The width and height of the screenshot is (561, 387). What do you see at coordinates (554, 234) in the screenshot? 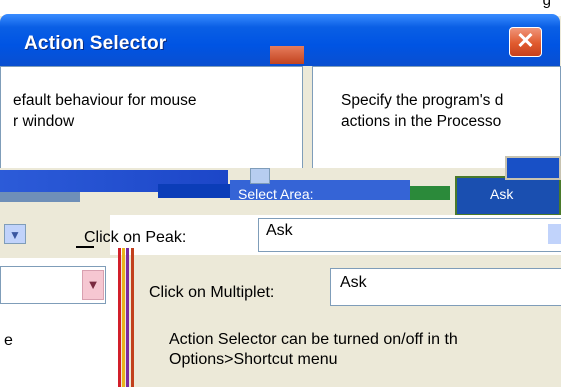
I see `peak-dropdown-button` at bounding box center [554, 234].